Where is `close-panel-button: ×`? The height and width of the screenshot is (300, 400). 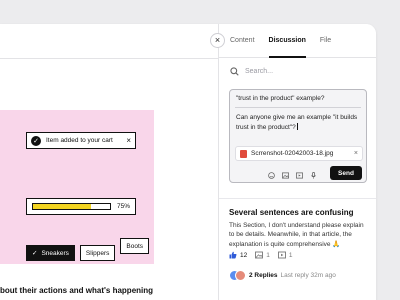 close-panel-button: × is located at coordinates (217, 40).